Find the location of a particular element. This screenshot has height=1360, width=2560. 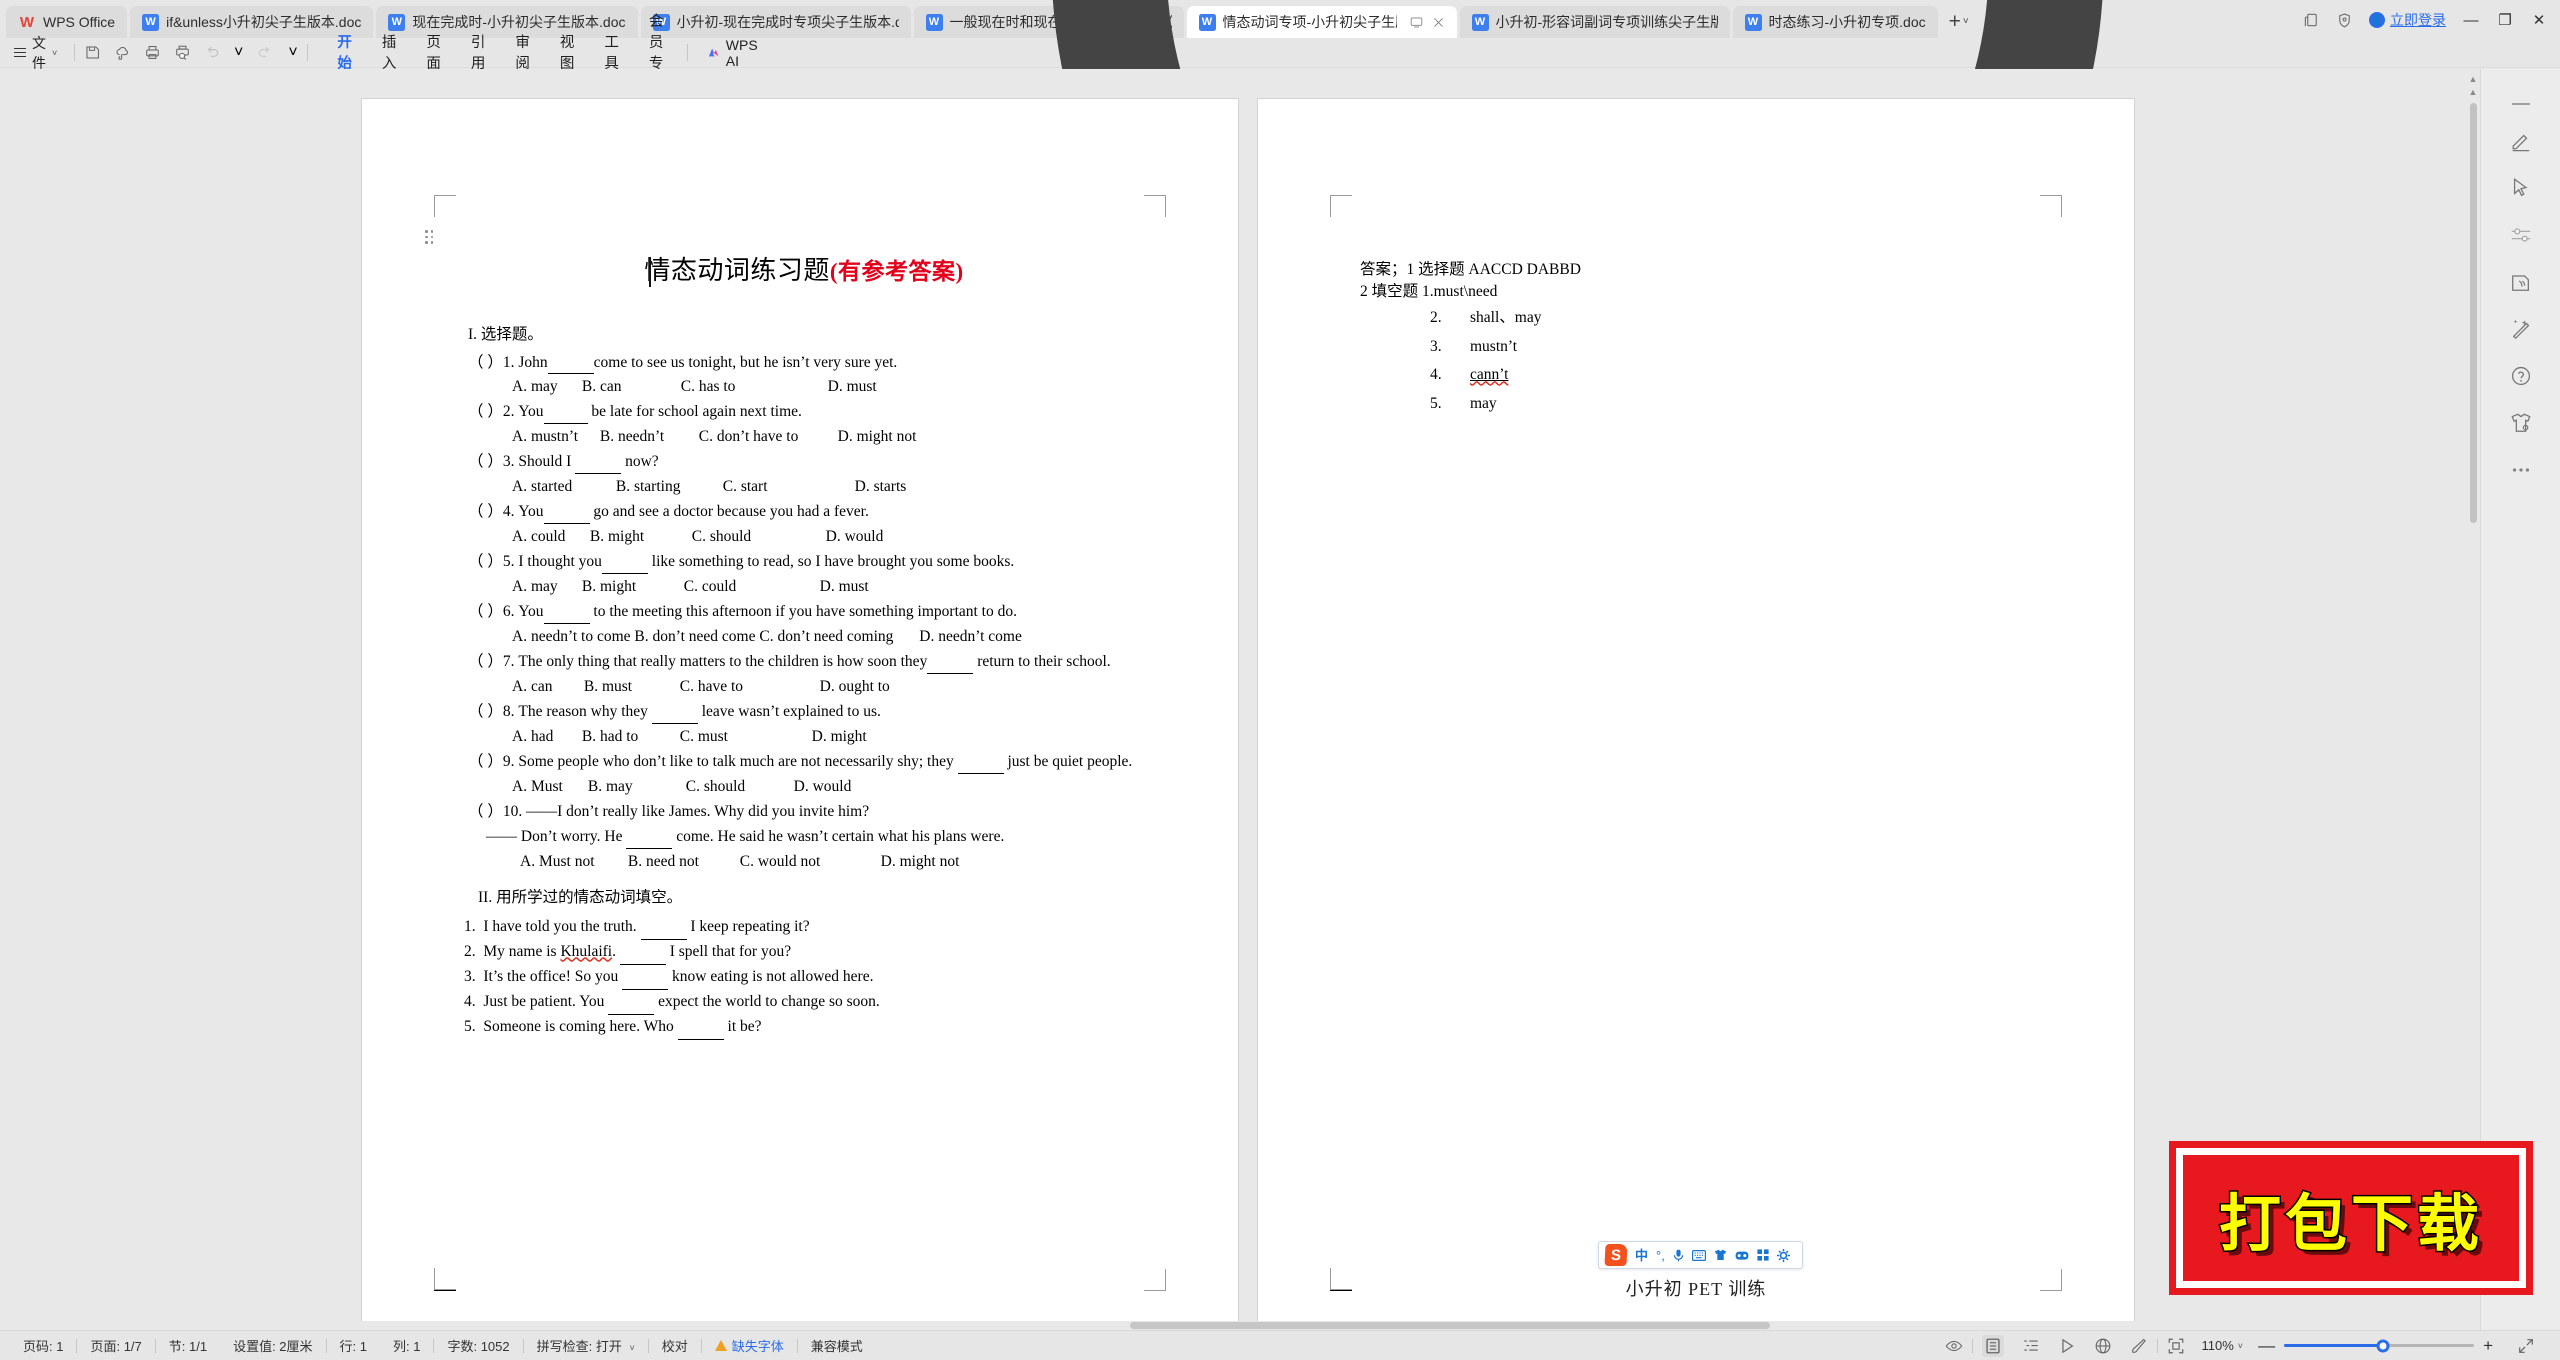

status-missing-font: 缺失字体 is located at coordinates (749, 1345).